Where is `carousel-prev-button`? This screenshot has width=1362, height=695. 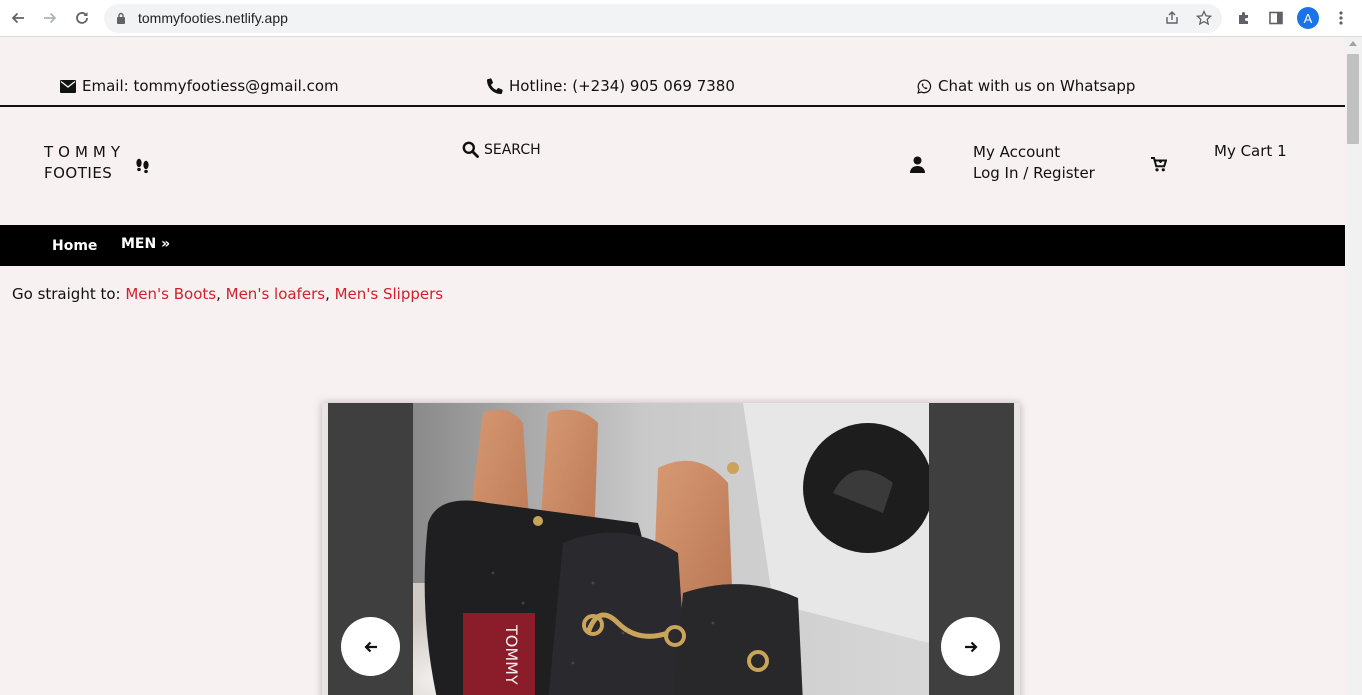 carousel-prev-button is located at coordinates (370, 646).